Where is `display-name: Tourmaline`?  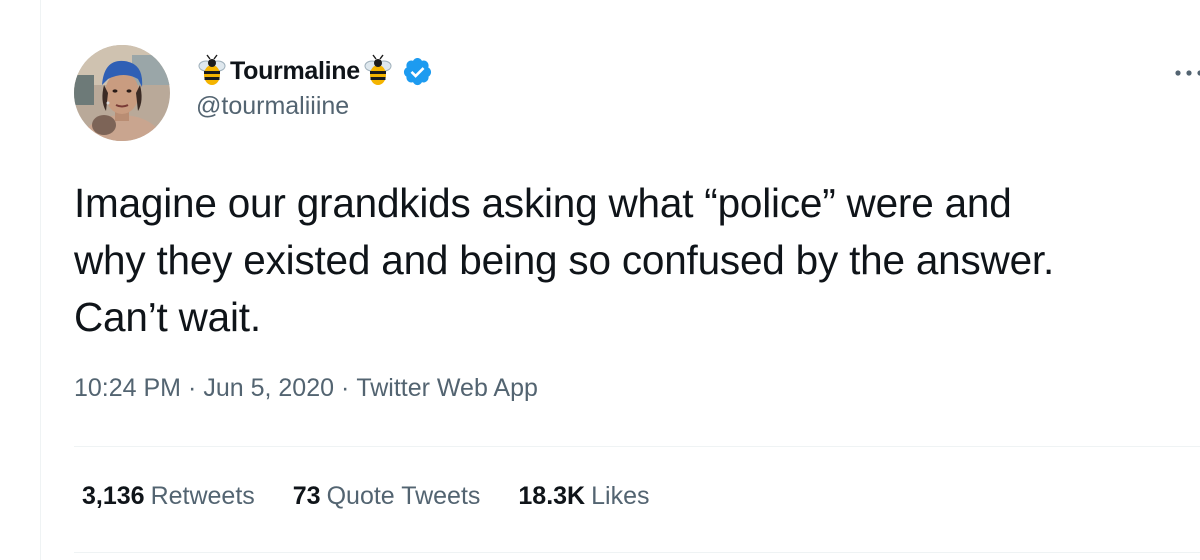
display-name: Tourmaline is located at coordinates (295, 70).